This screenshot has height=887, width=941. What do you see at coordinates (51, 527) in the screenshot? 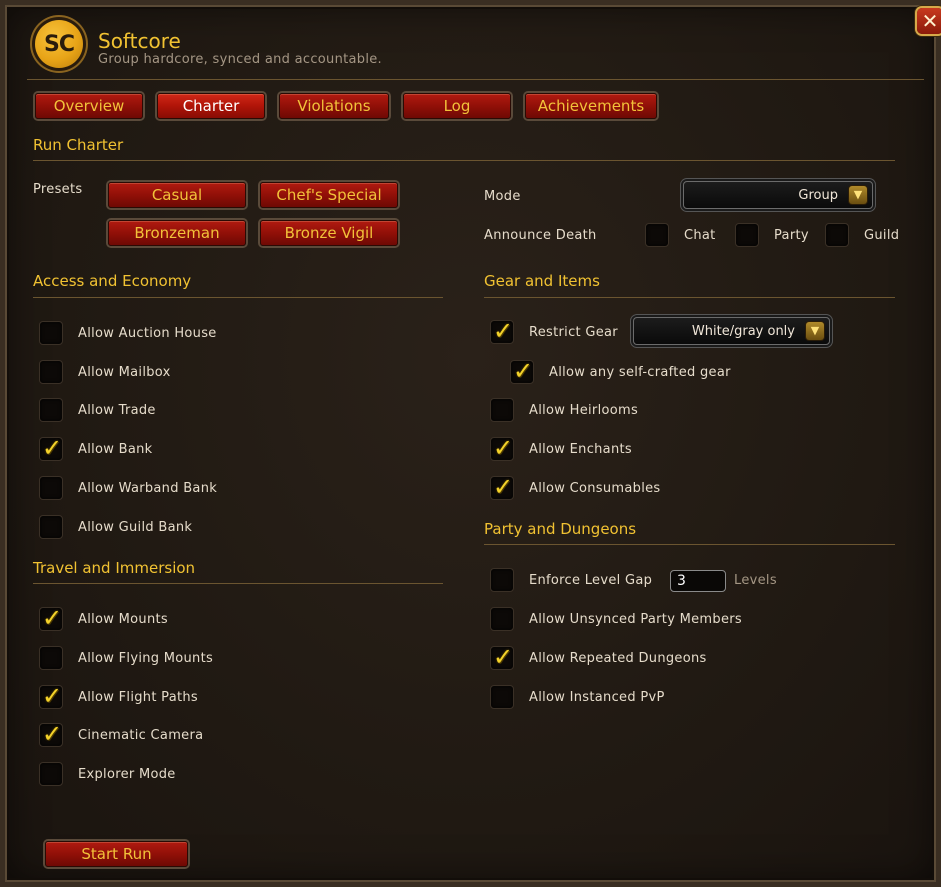
I see `allow-guild-bank-checkbox` at bounding box center [51, 527].